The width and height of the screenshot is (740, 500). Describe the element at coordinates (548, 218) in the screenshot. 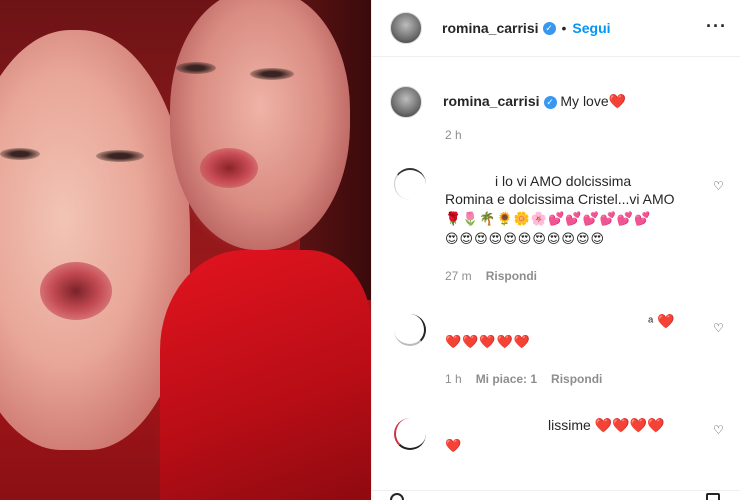

I see `comment-emoji-row: 🌹🌷🌴🌻🌼🌸💕💕💕💕💕💕` at that location.